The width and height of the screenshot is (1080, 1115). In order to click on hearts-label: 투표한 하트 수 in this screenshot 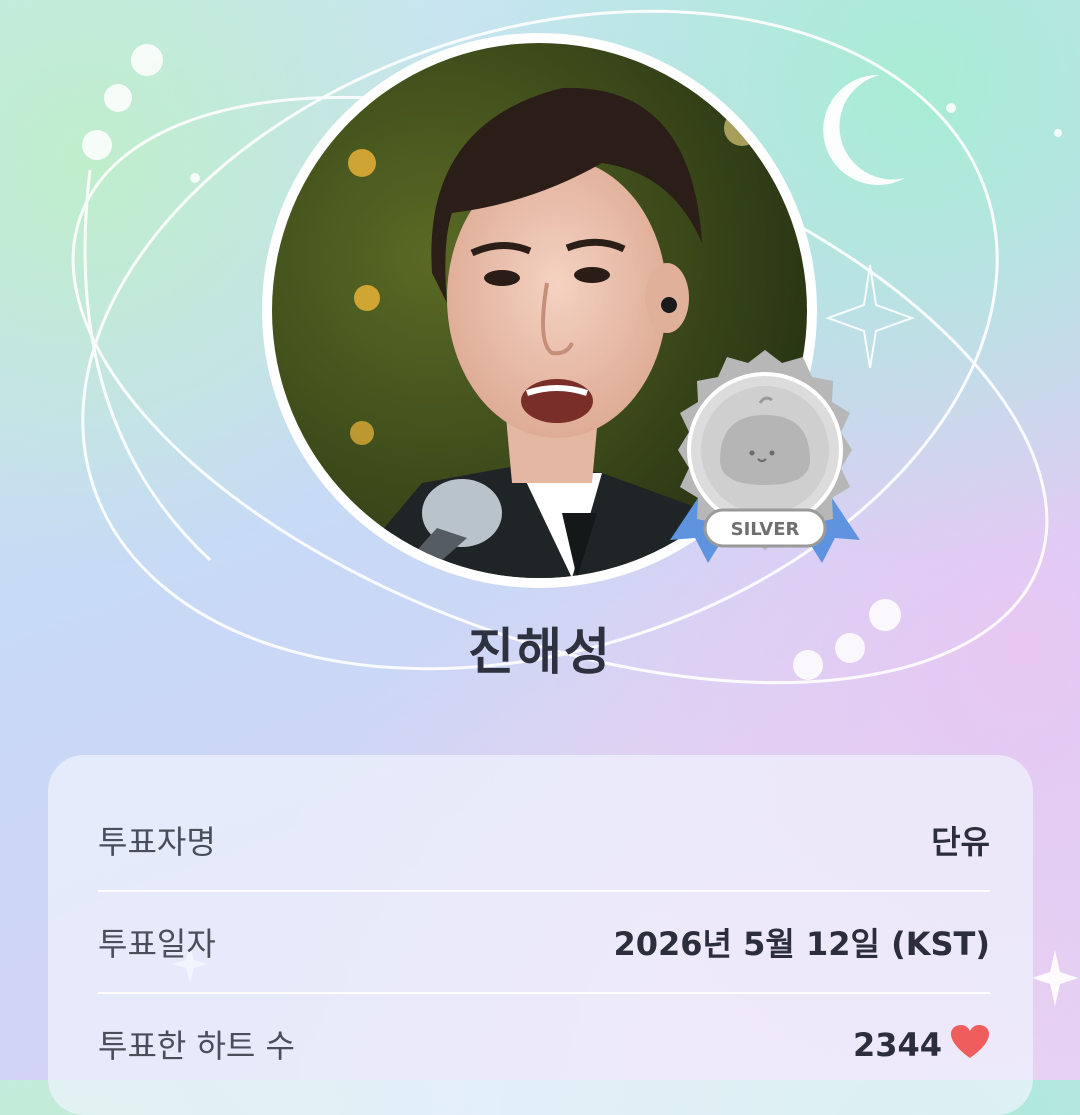, I will do `click(196, 1046)`.